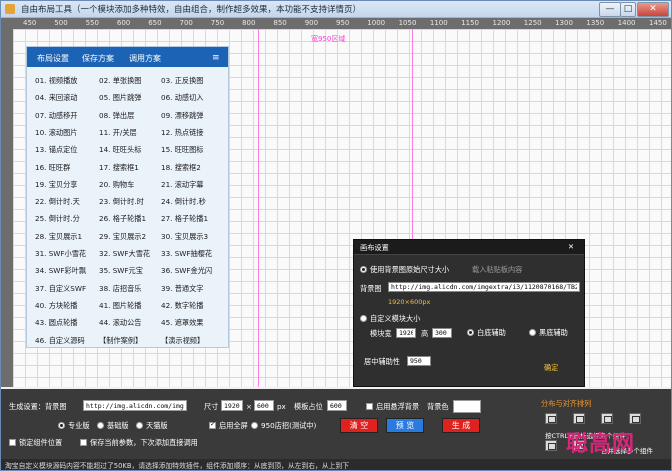  Describe the element at coordinates (92, 23) in the screenshot. I see `ruler-tick: 550` at that location.